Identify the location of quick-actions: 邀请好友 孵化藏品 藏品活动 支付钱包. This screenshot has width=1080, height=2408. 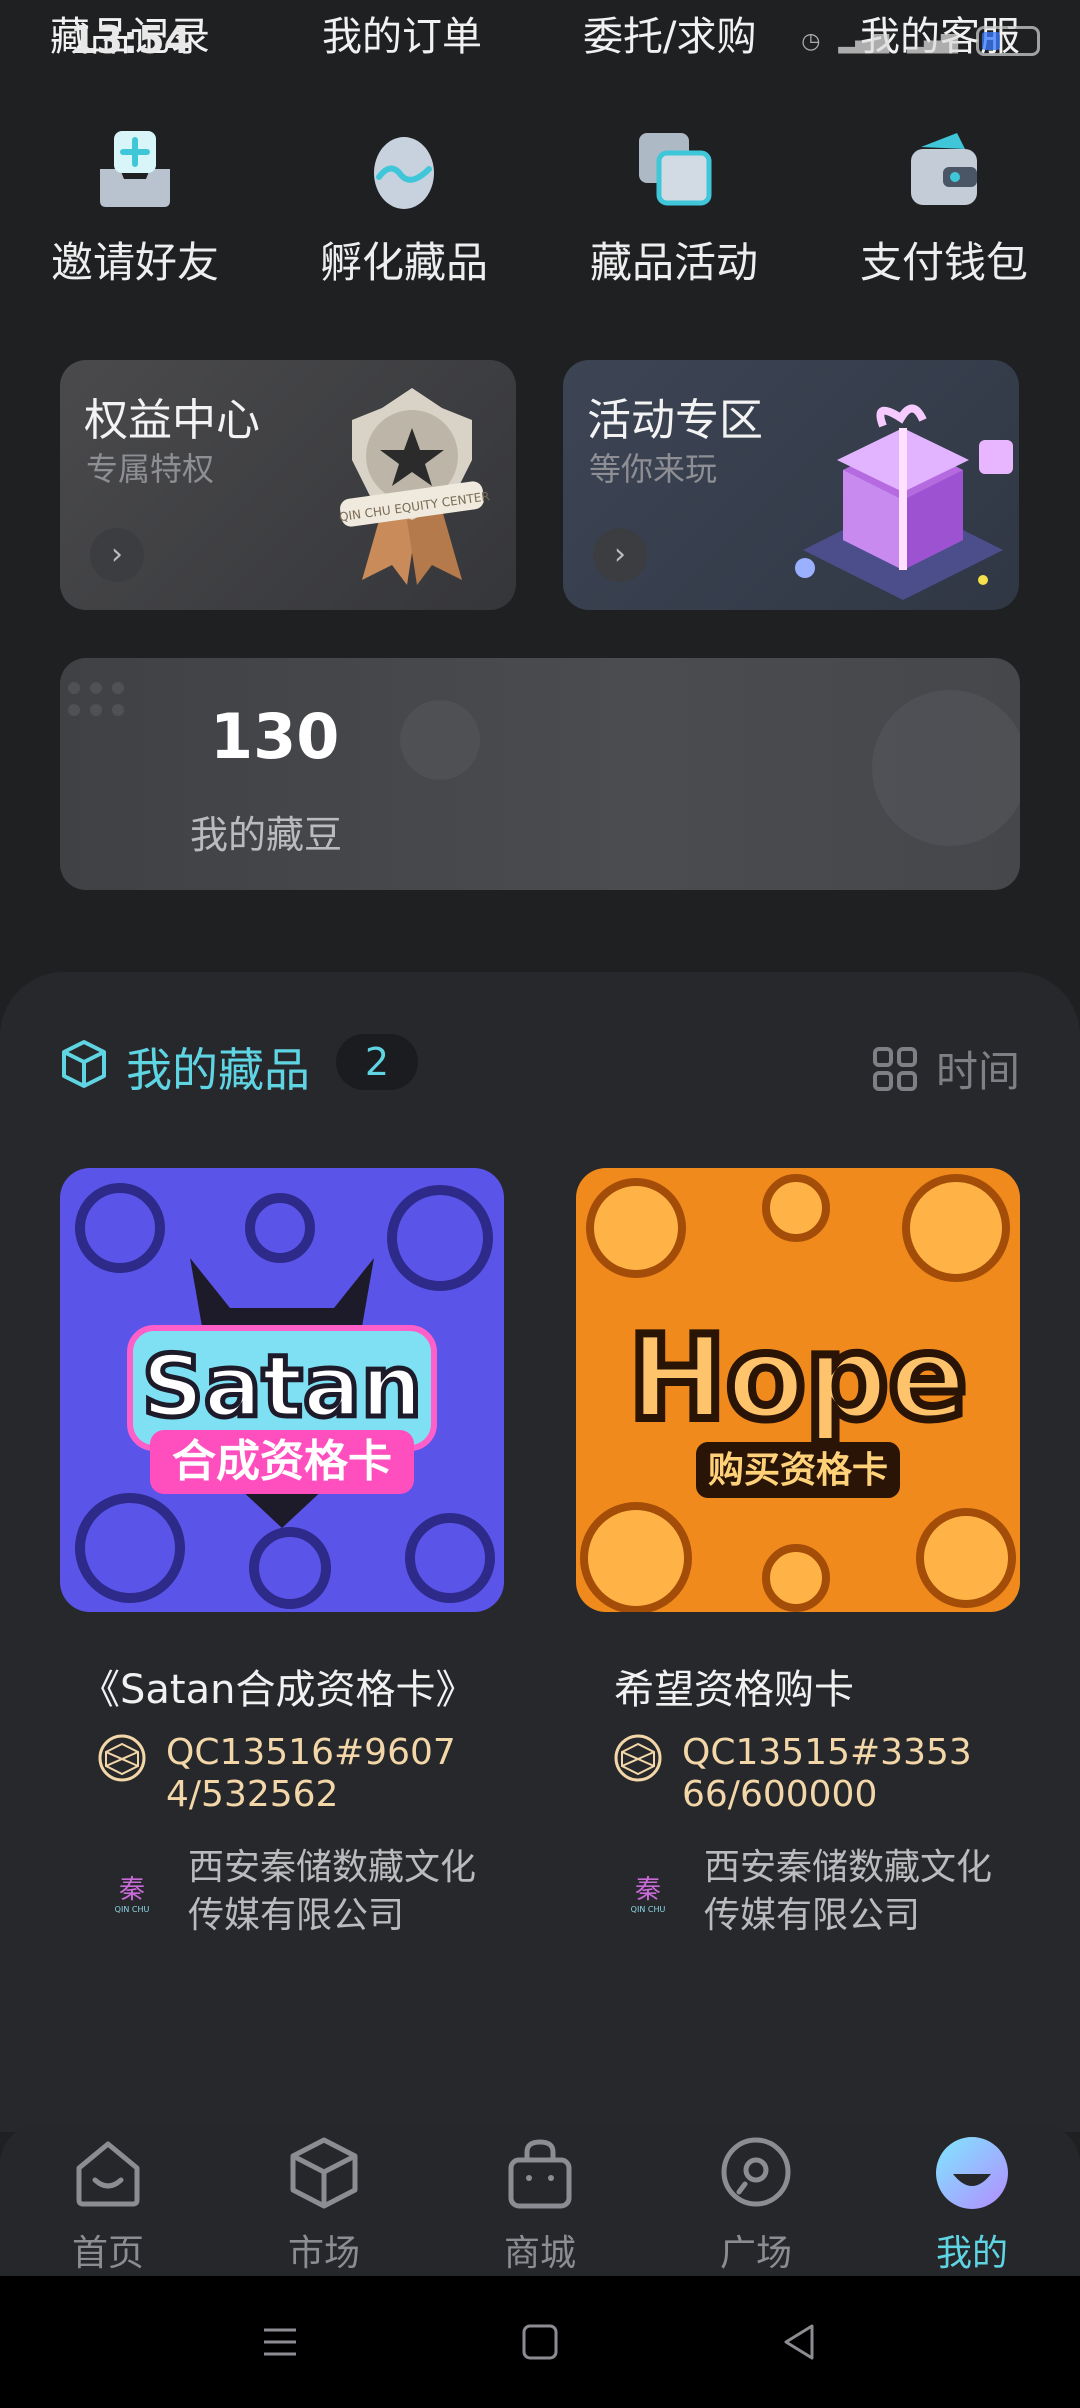
(540, 215).